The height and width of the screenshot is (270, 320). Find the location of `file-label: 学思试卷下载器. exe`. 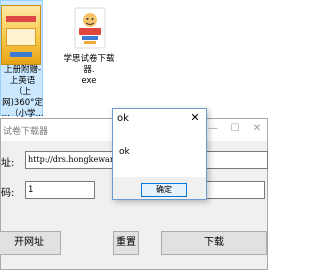

file-label: 学思试卷下载器. exe is located at coordinates (89, 70).